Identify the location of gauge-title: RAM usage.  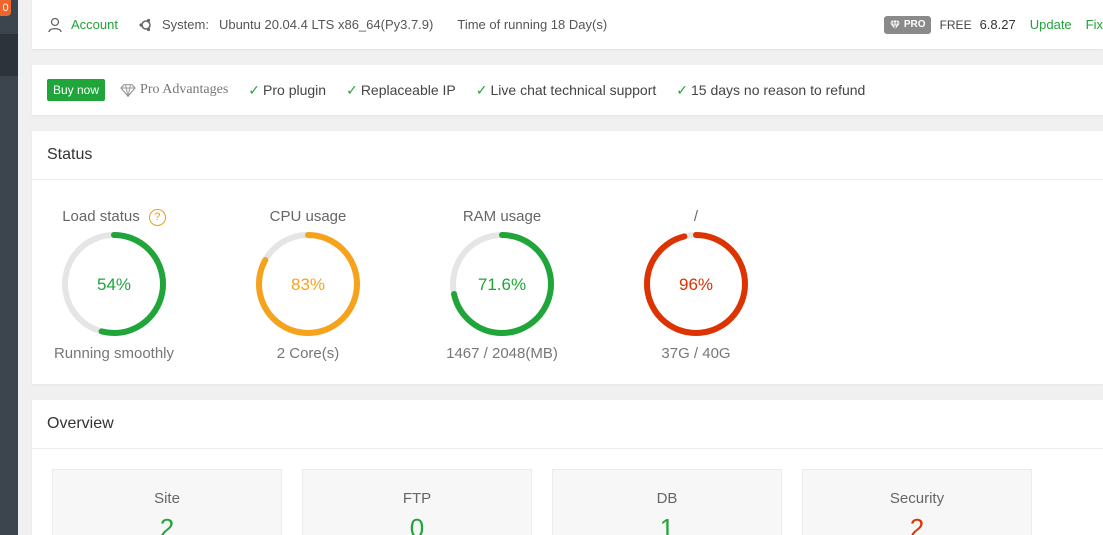
(502, 216).